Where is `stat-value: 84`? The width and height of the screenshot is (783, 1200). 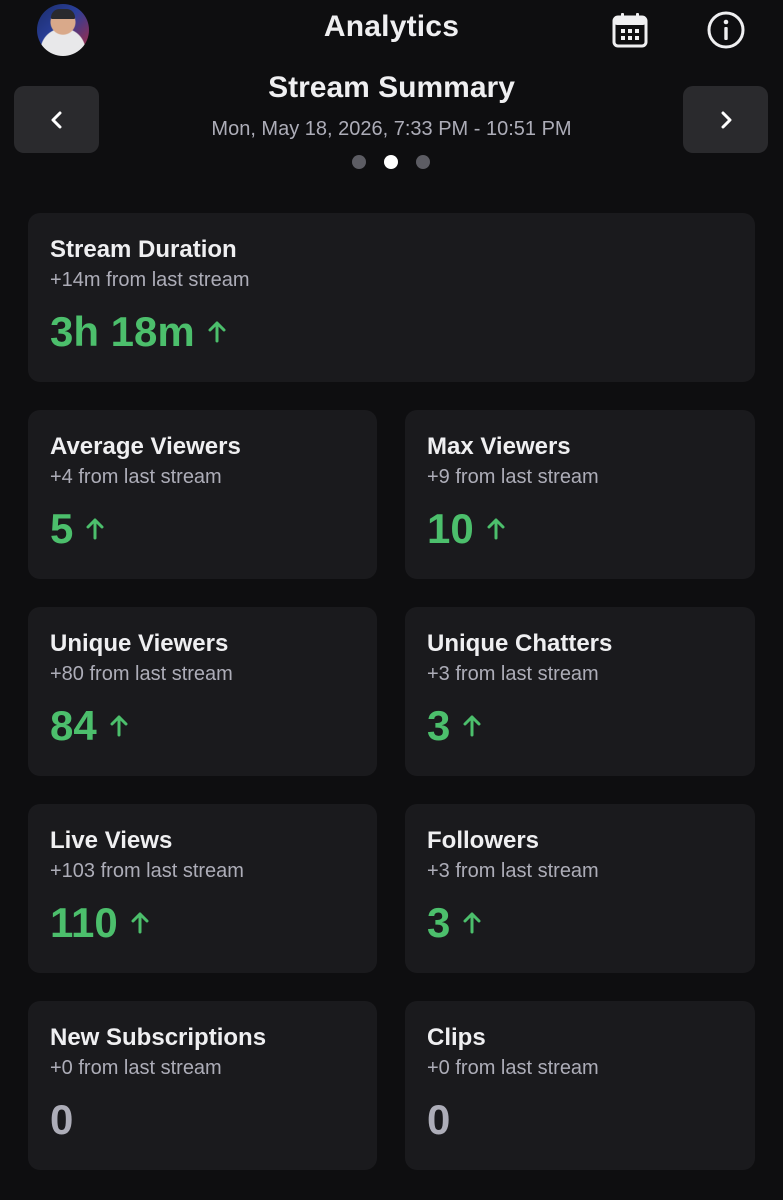 stat-value: 84 is located at coordinates (73, 725).